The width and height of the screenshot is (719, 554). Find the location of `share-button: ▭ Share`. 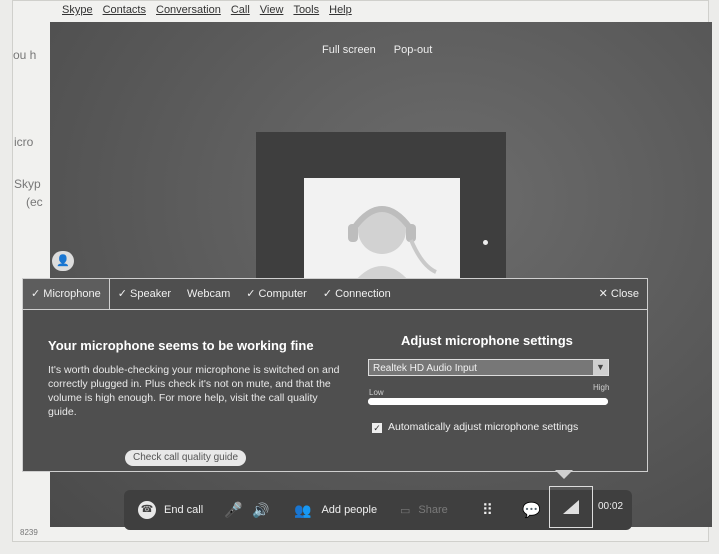

share-button: ▭ Share is located at coordinates (424, 510).